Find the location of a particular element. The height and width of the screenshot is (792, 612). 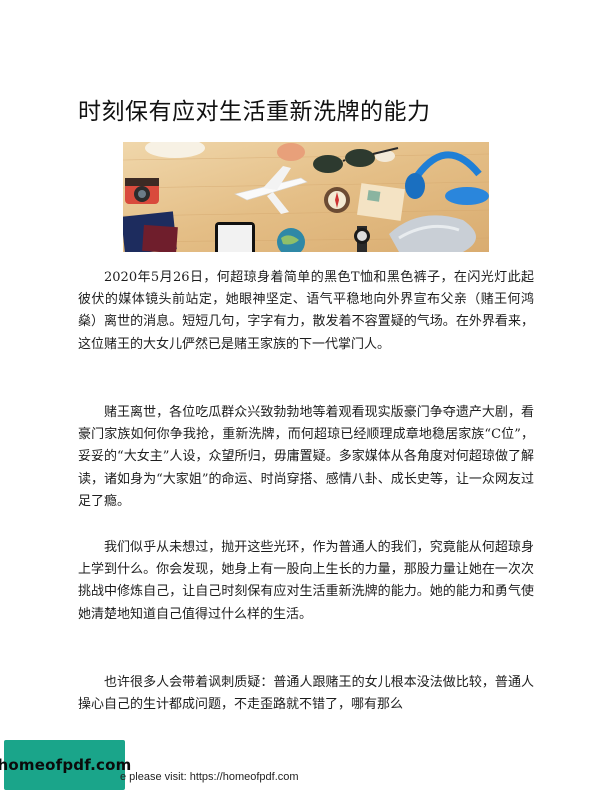

footer-link-text: e please visit: https://homeofpdf.com is located at coordinates (209, 777).